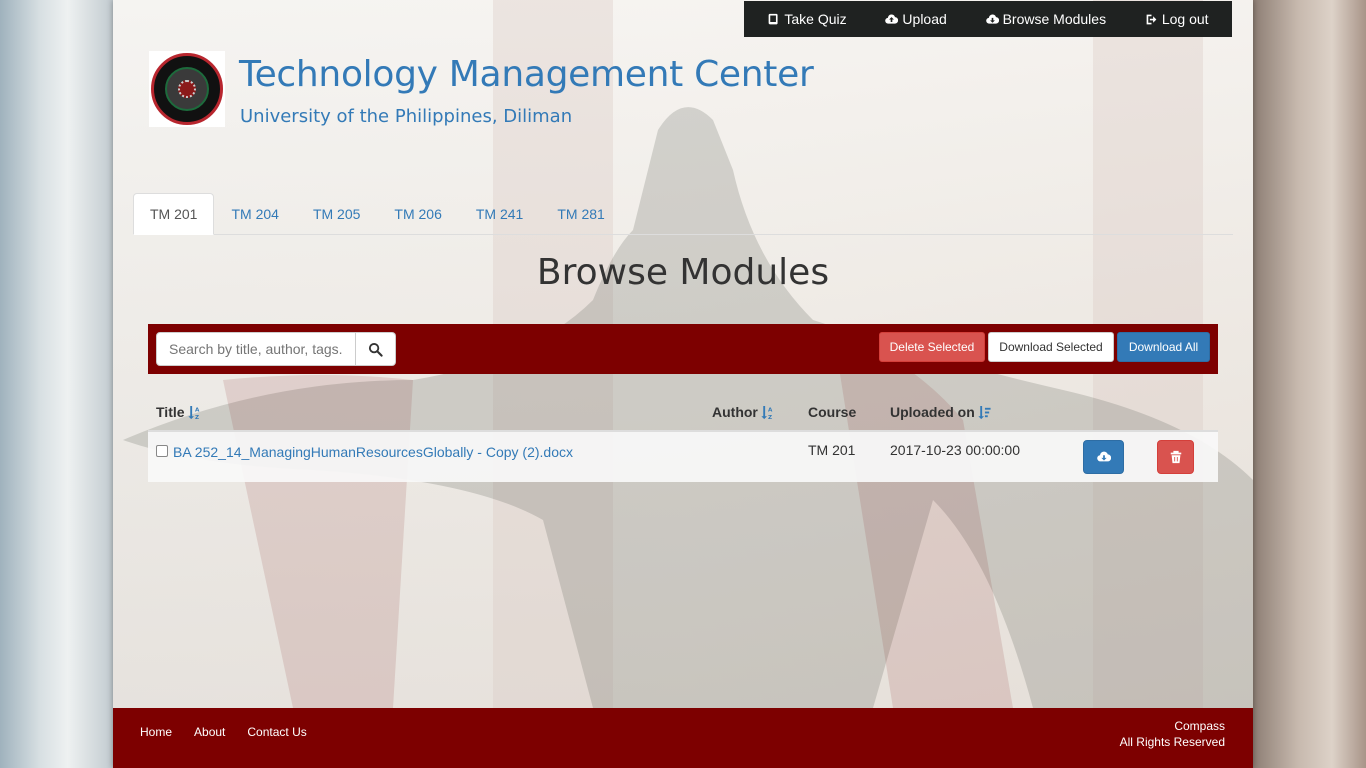  Describe the element at coordinates (892, 18) in the screenshot. I see `cloud-upload-icon` at that location.